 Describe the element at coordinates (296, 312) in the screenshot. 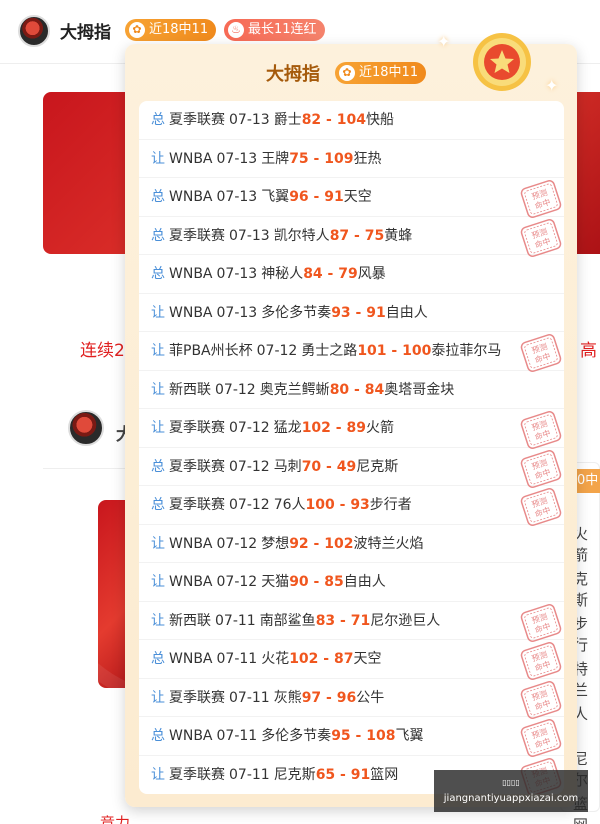

I see `team-a: 多伦多节奏` at that location.